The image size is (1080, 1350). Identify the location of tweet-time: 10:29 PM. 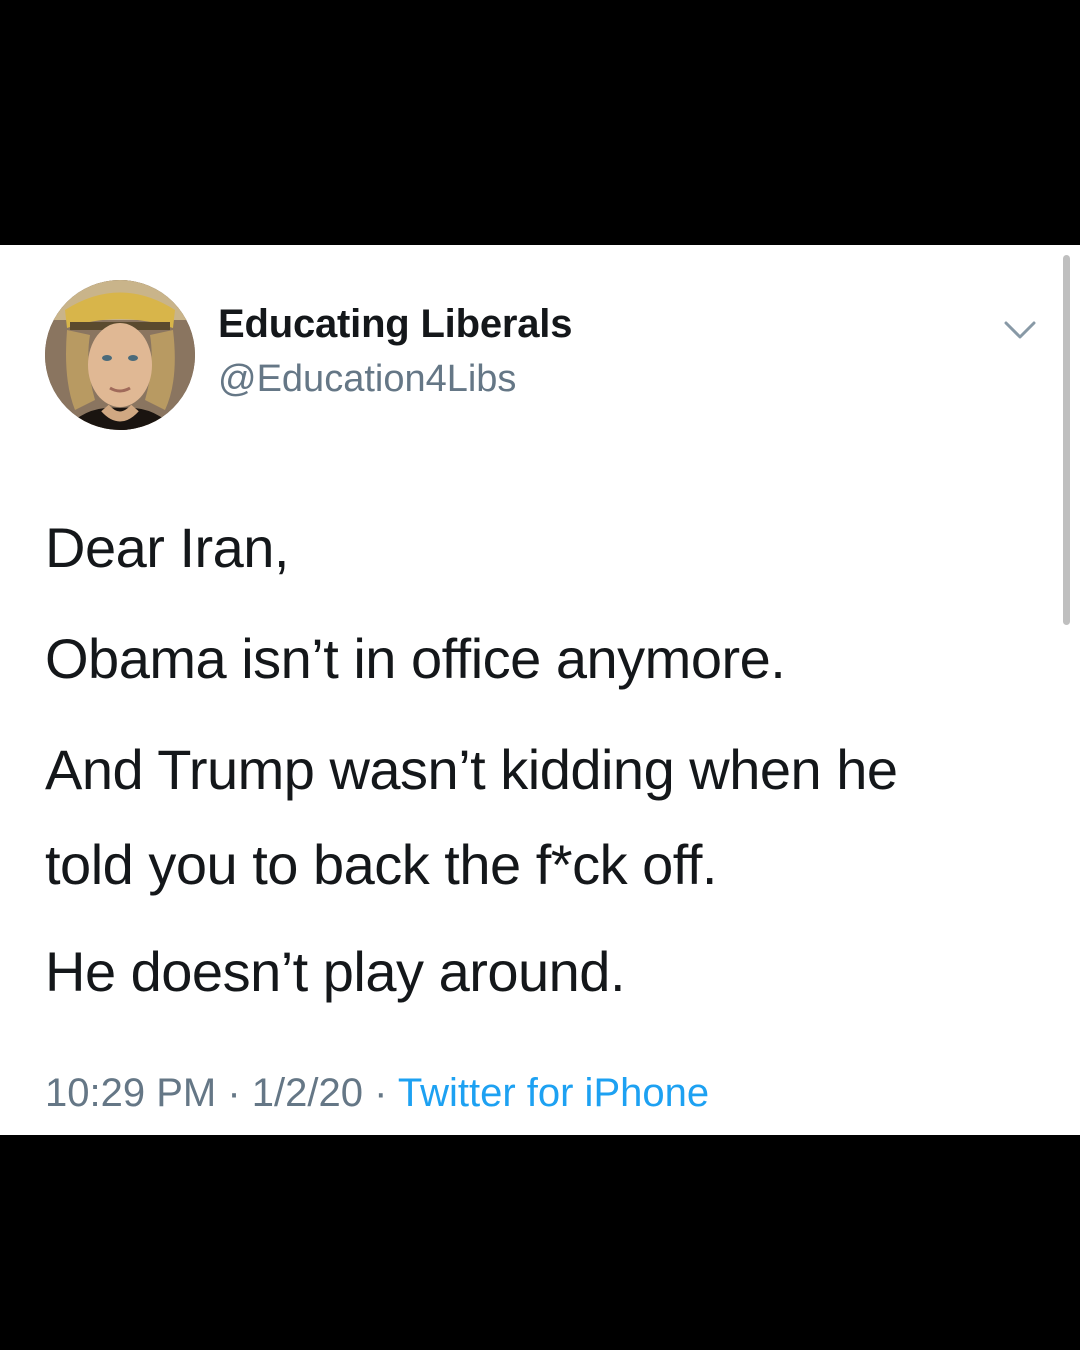
(130, 1093).